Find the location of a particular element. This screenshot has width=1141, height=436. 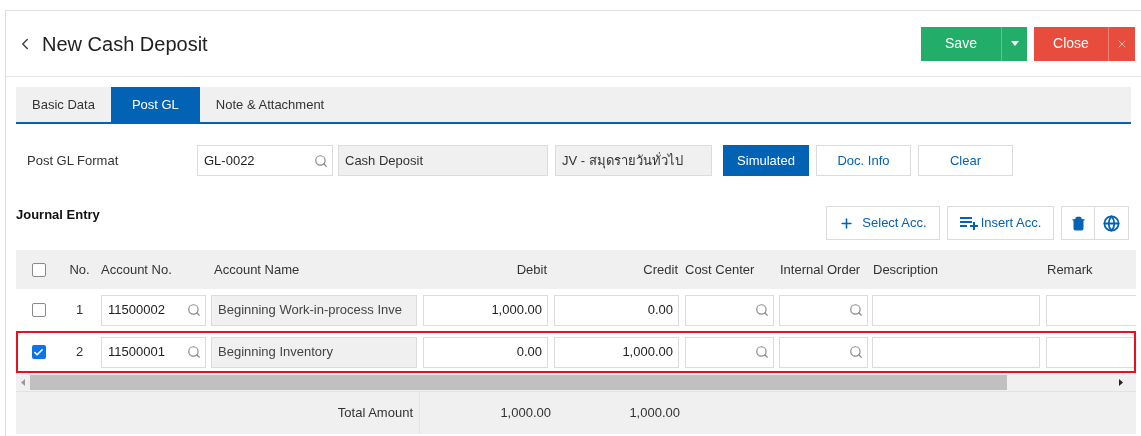

tab: Basic Data is located at coordinates (63, 104).